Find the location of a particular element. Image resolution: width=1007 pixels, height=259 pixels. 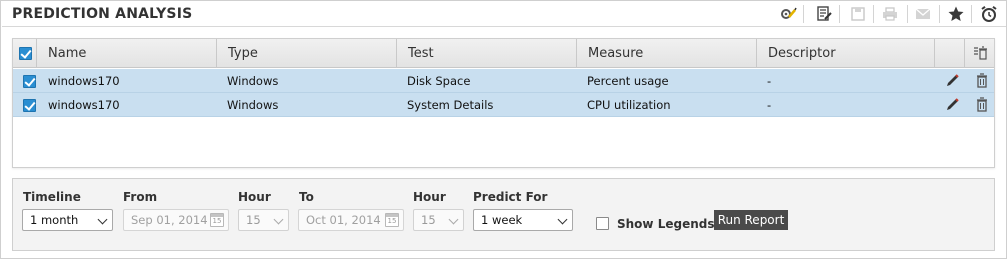

edit-report-icon is located at coordinates (824, 14).